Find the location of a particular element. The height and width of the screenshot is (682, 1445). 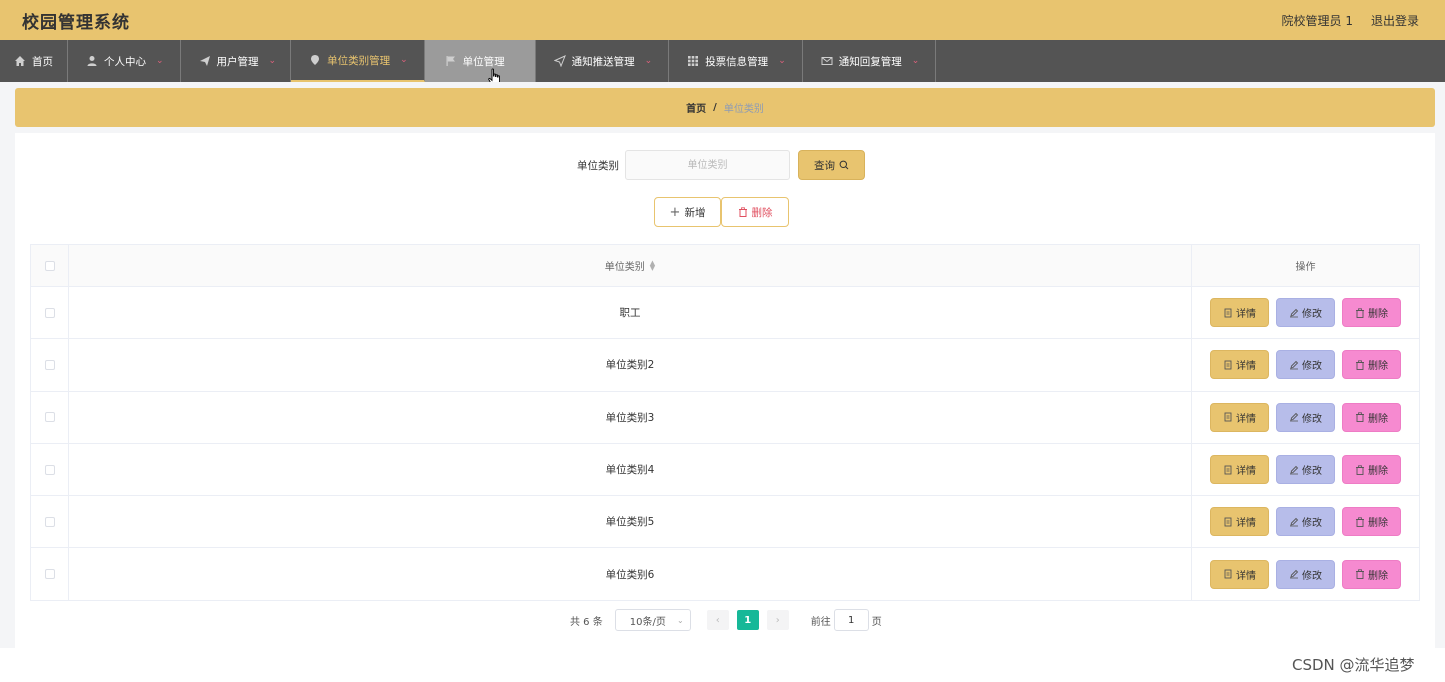

search-input is located at coordinates (707, 165).